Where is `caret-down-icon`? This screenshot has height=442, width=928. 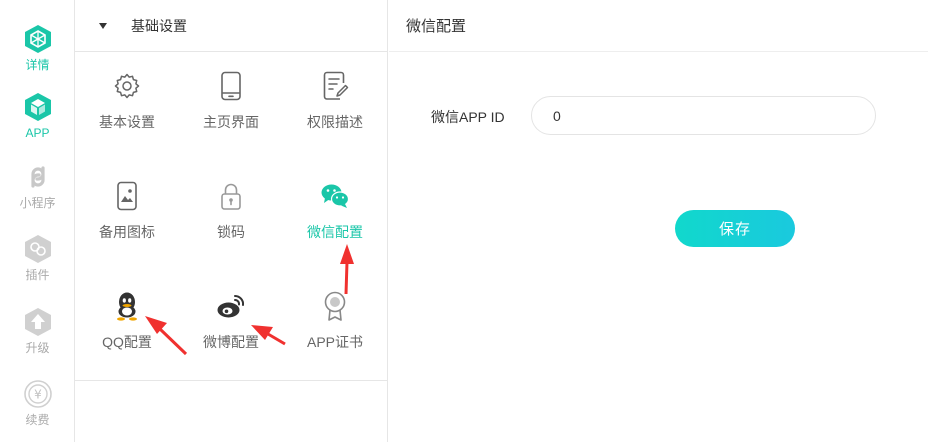
caret-down-icon is located at coordinates (103, 25).